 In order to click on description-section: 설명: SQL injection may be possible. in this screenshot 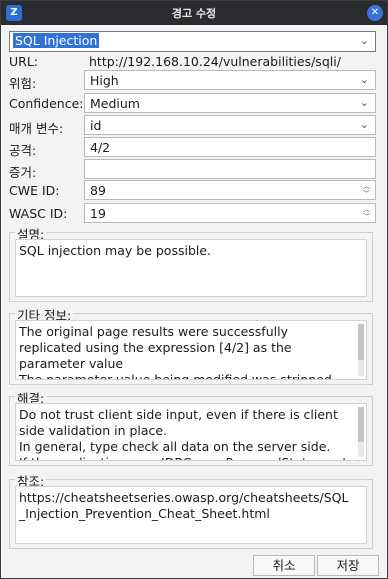, I will do `click(191, 263)`.